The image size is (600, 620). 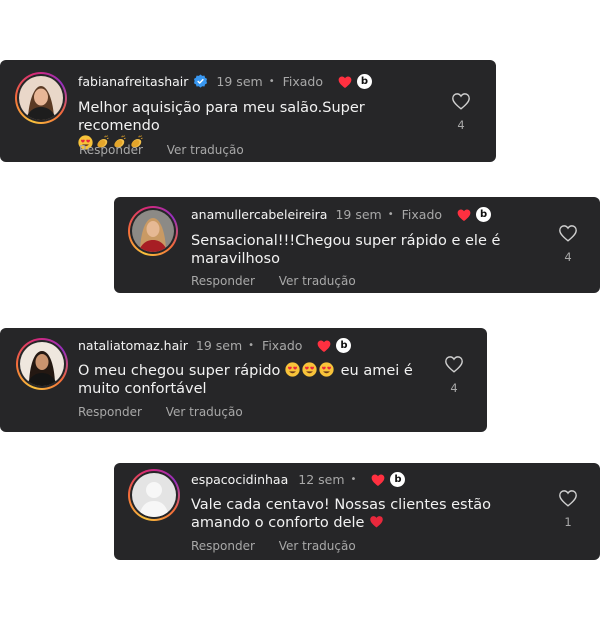 I want to click on red-heart-emoji, so click(x=376, y=521).